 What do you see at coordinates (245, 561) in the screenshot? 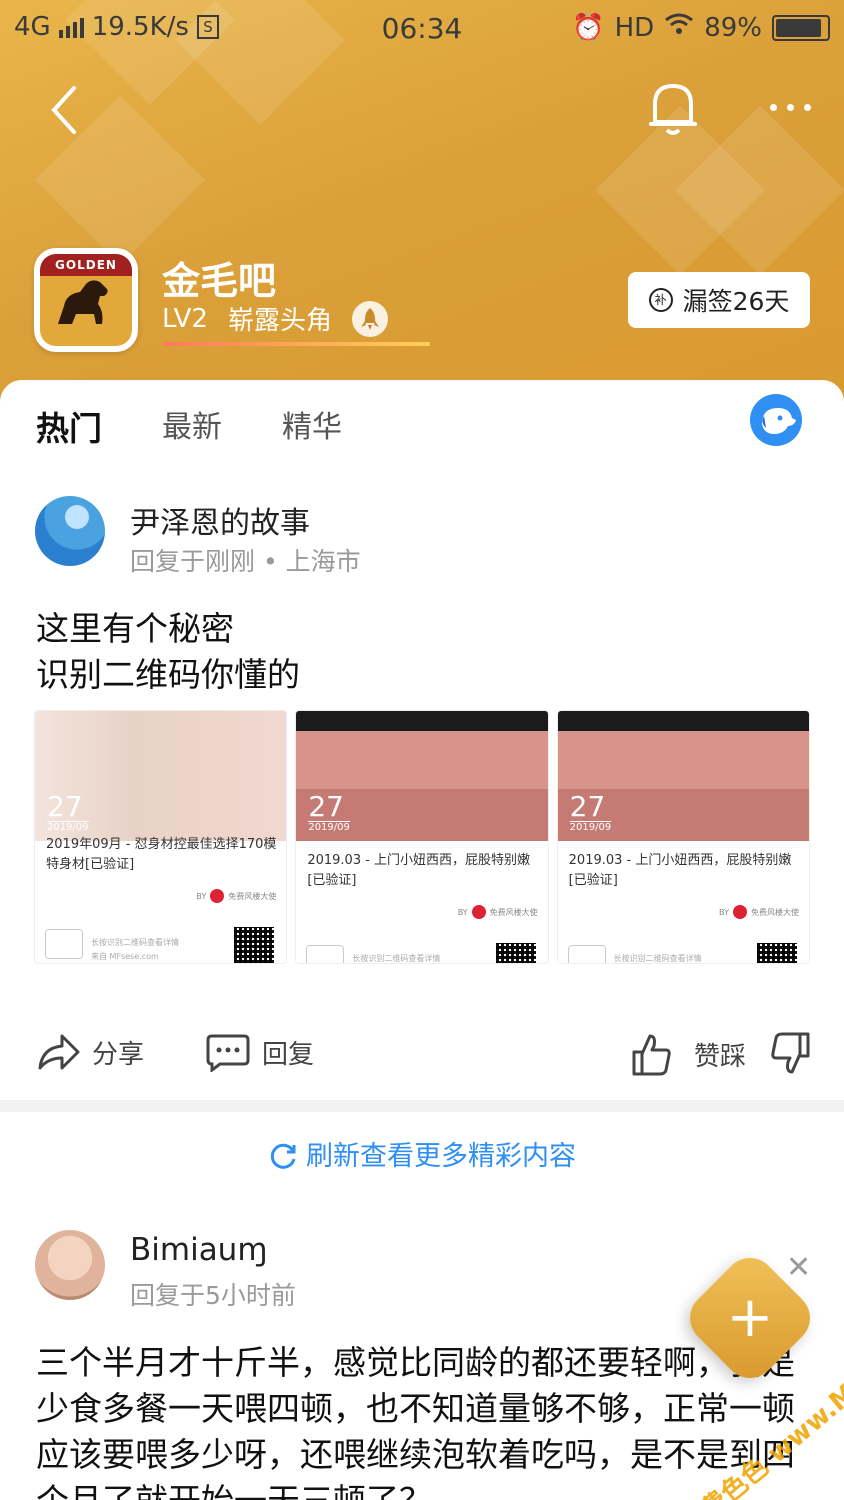
I see `post-meta: 回复于刚刚 • 上海市` at bounding box center [245, 561].